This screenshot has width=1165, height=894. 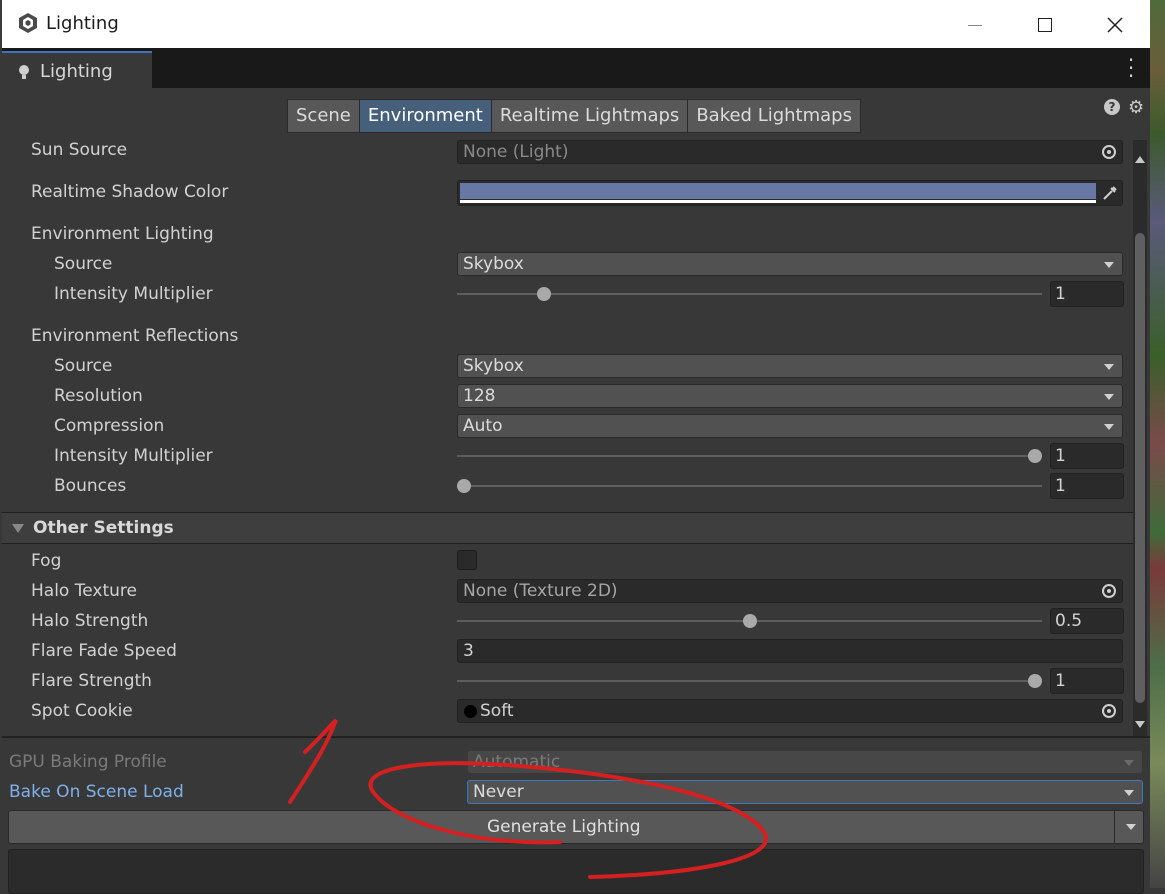 What do you see at coordinates (103, 528) in the screenshot?
I see `other-settings-heading: Other Settings` at bounding box center [103, 528].